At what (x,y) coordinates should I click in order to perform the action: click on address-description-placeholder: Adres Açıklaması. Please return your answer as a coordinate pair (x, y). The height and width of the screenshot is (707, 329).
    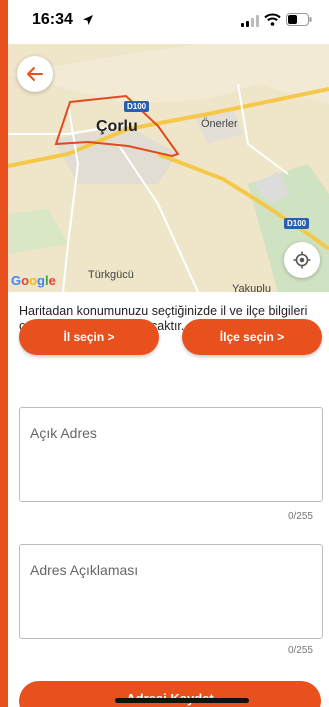
    Looking at the image, I should click on (84, 570).